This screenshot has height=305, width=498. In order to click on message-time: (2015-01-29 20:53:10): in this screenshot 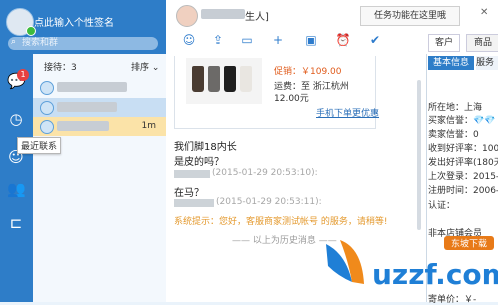, I will do `click(265, 173)`.